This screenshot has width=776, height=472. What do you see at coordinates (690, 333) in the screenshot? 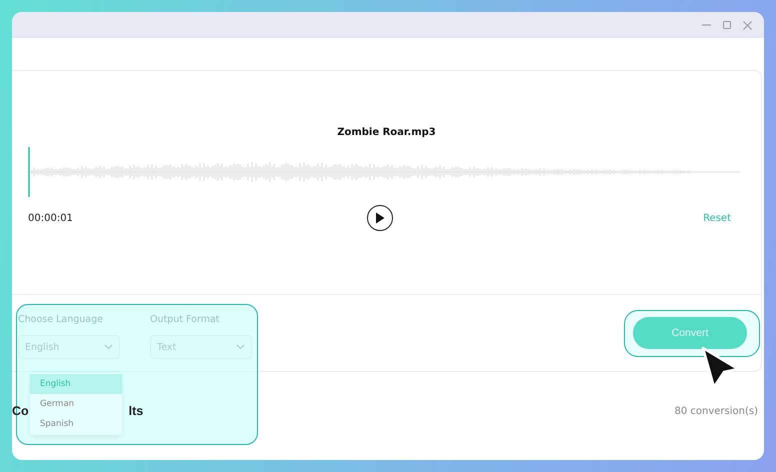
I see `convert-button: Convert` at bounding box center [690, 333].